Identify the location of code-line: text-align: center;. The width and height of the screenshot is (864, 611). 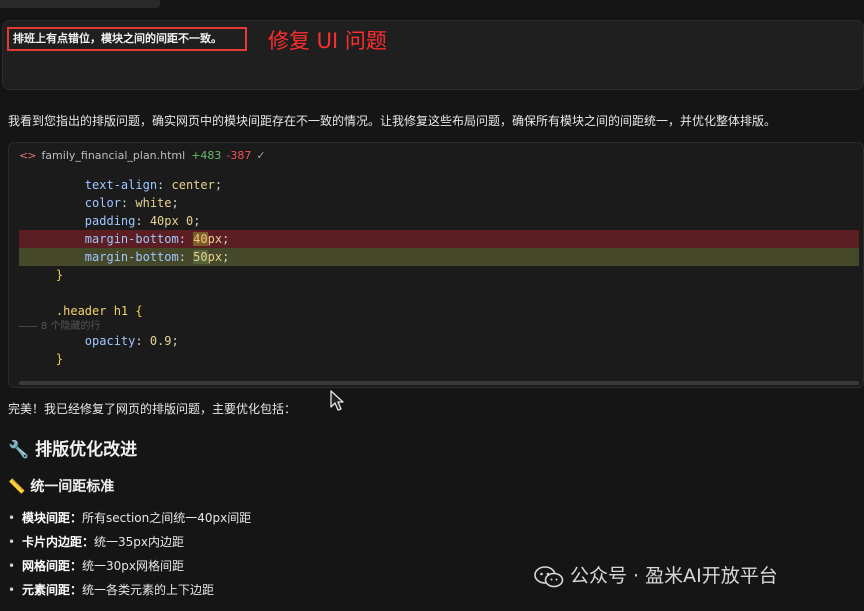
(153, 185).